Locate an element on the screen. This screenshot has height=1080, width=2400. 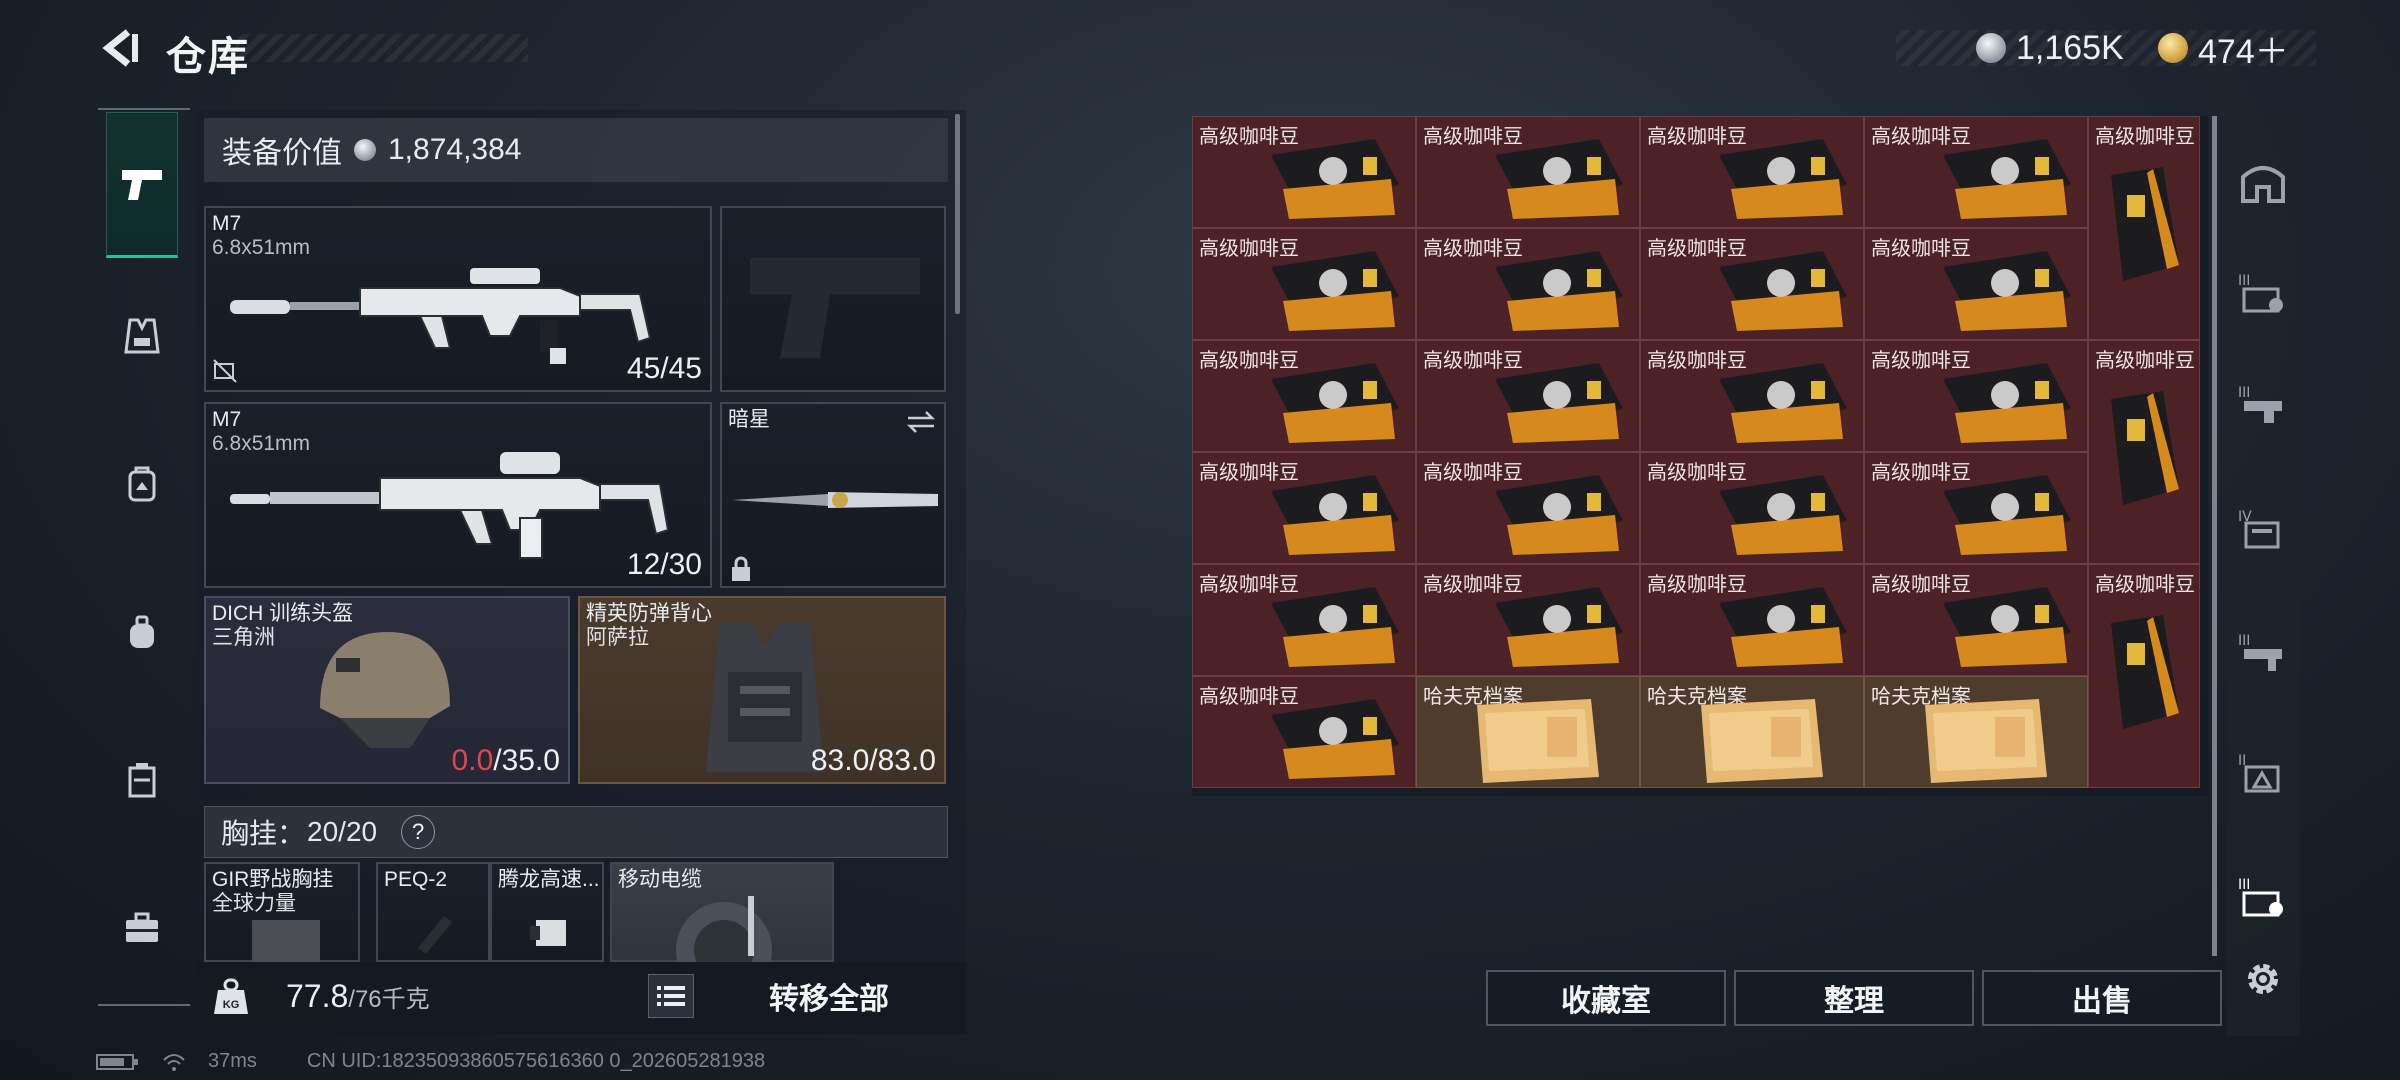
storage-tab-3: III is located at coordinates (2263, 405).